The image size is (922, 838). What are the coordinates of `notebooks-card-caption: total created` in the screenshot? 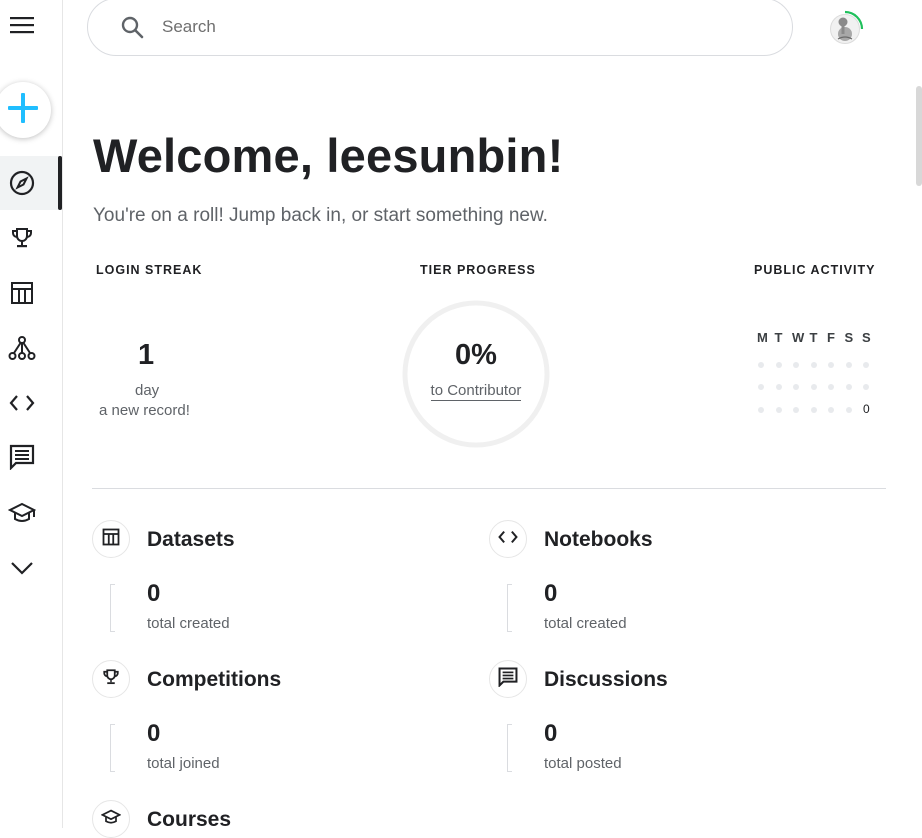 It's located at (585, 623).